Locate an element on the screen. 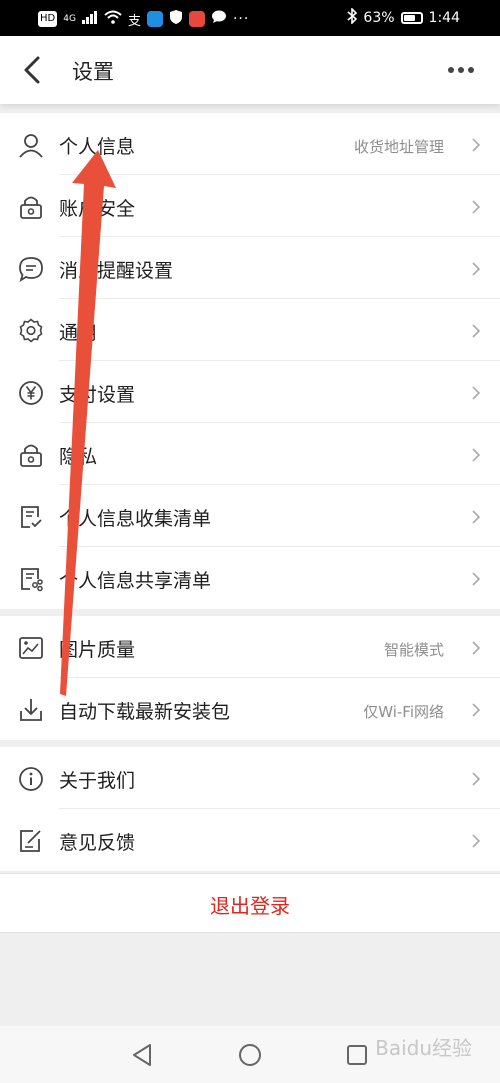 The height and width of the screenshot is (1083, 500). settings-row-label: 自动下载最新安装包 is located at coordinates (145, 712).